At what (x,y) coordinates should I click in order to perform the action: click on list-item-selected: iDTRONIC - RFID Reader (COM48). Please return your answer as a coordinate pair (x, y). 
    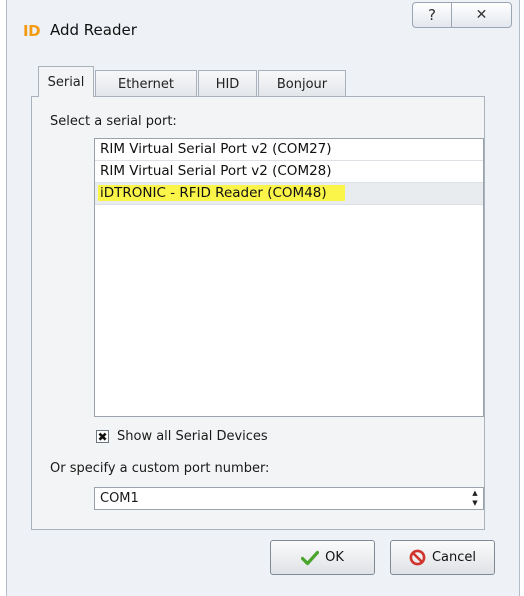
    Looking at the image, I should click on (289, 194).